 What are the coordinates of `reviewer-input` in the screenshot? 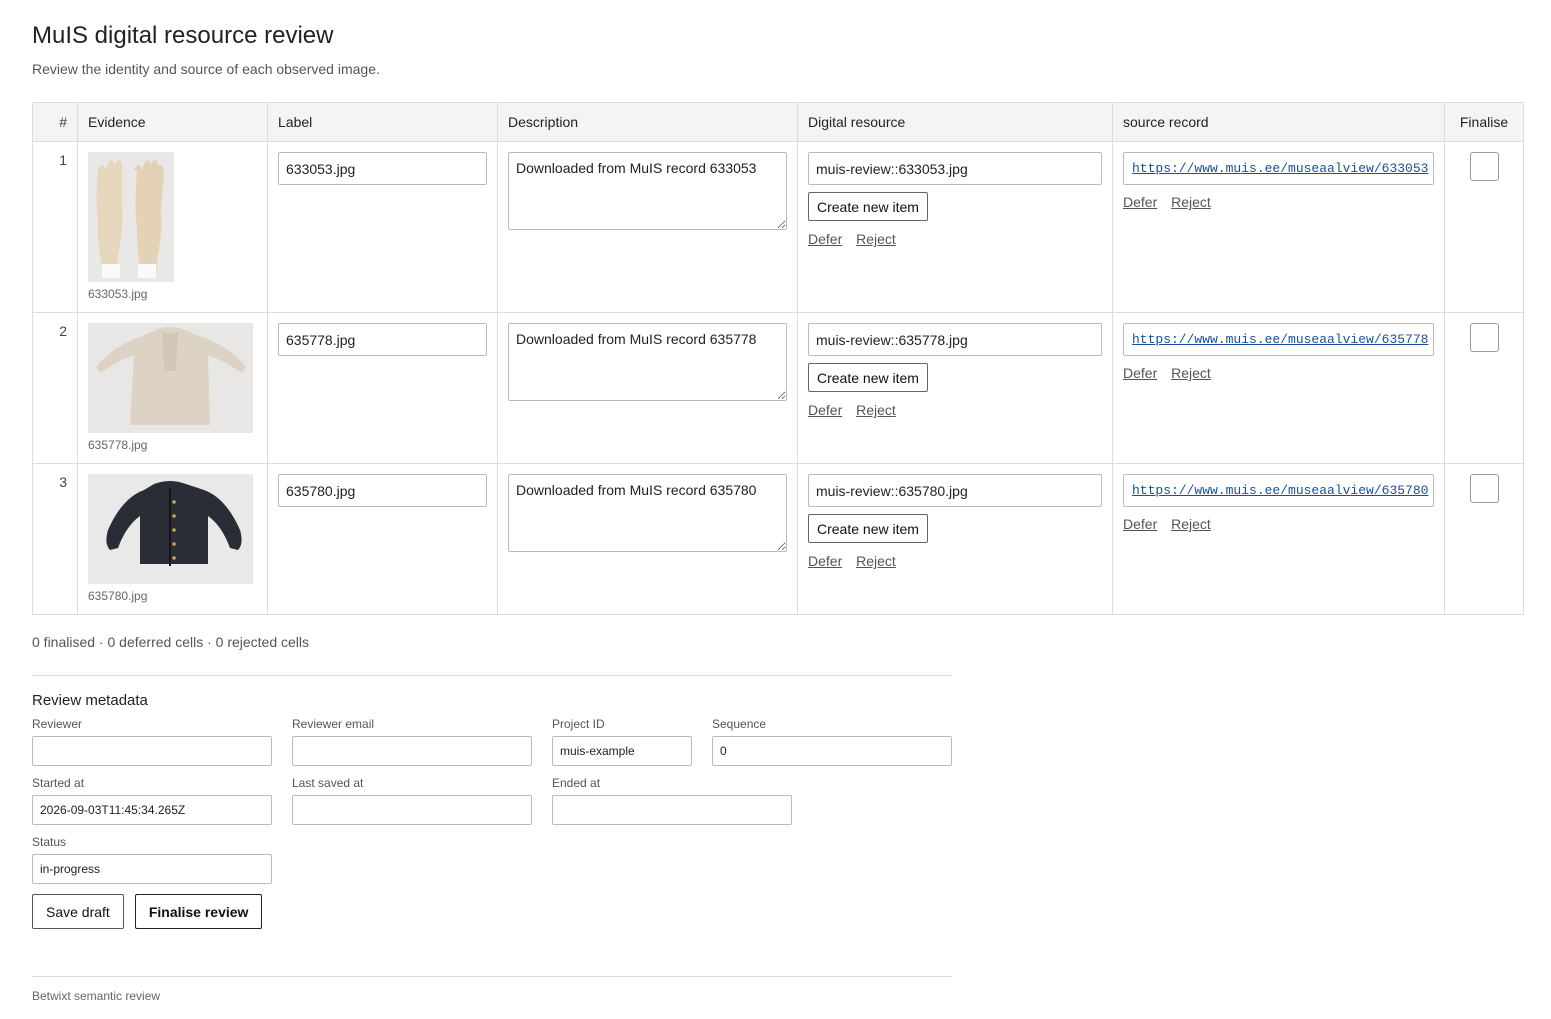 It's located at (152, 751).